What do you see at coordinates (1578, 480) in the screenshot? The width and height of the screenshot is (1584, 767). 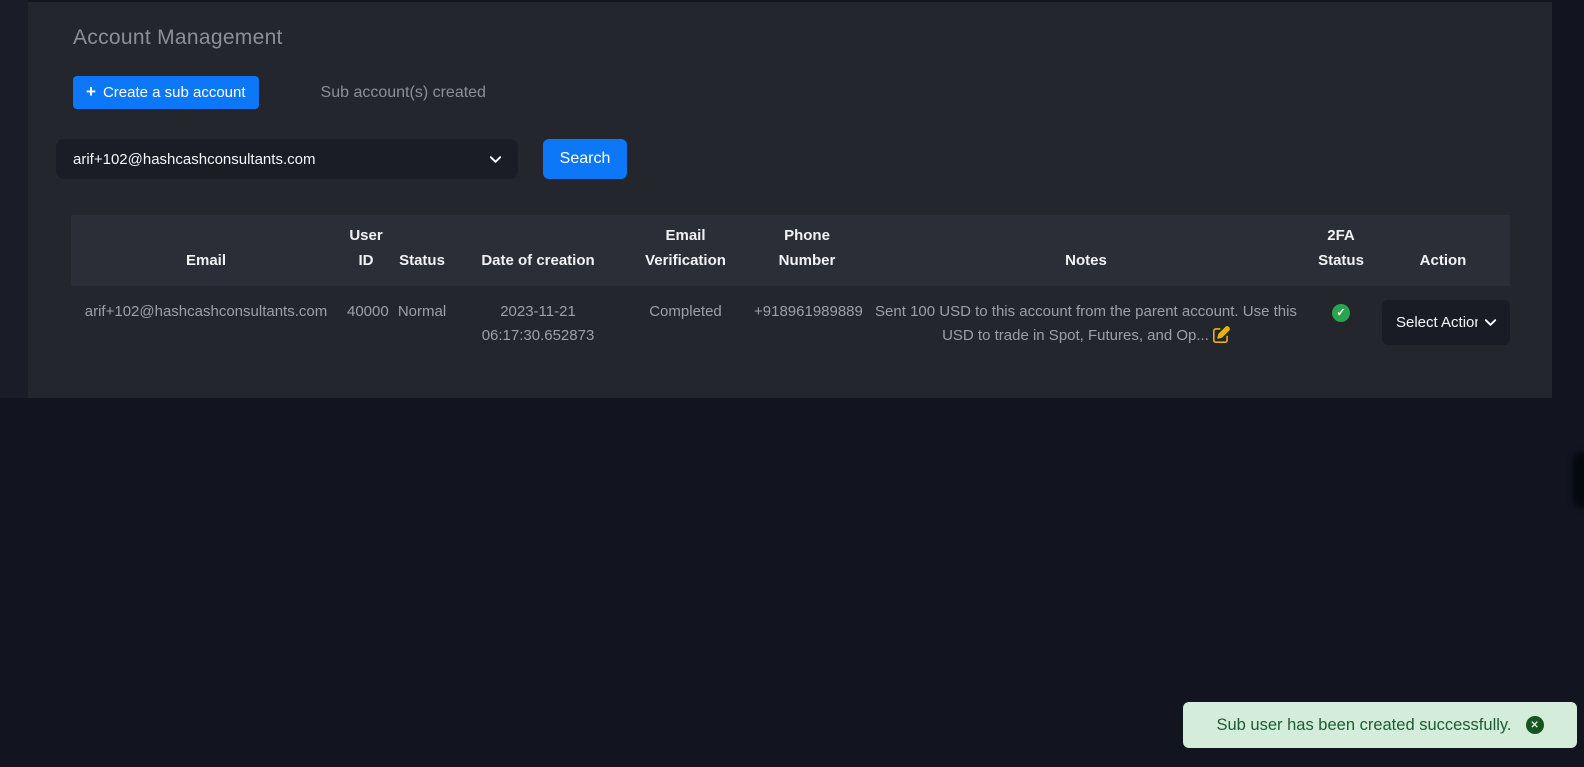 I see `scrollbar-shadow` at bounding box center [1578, 480].